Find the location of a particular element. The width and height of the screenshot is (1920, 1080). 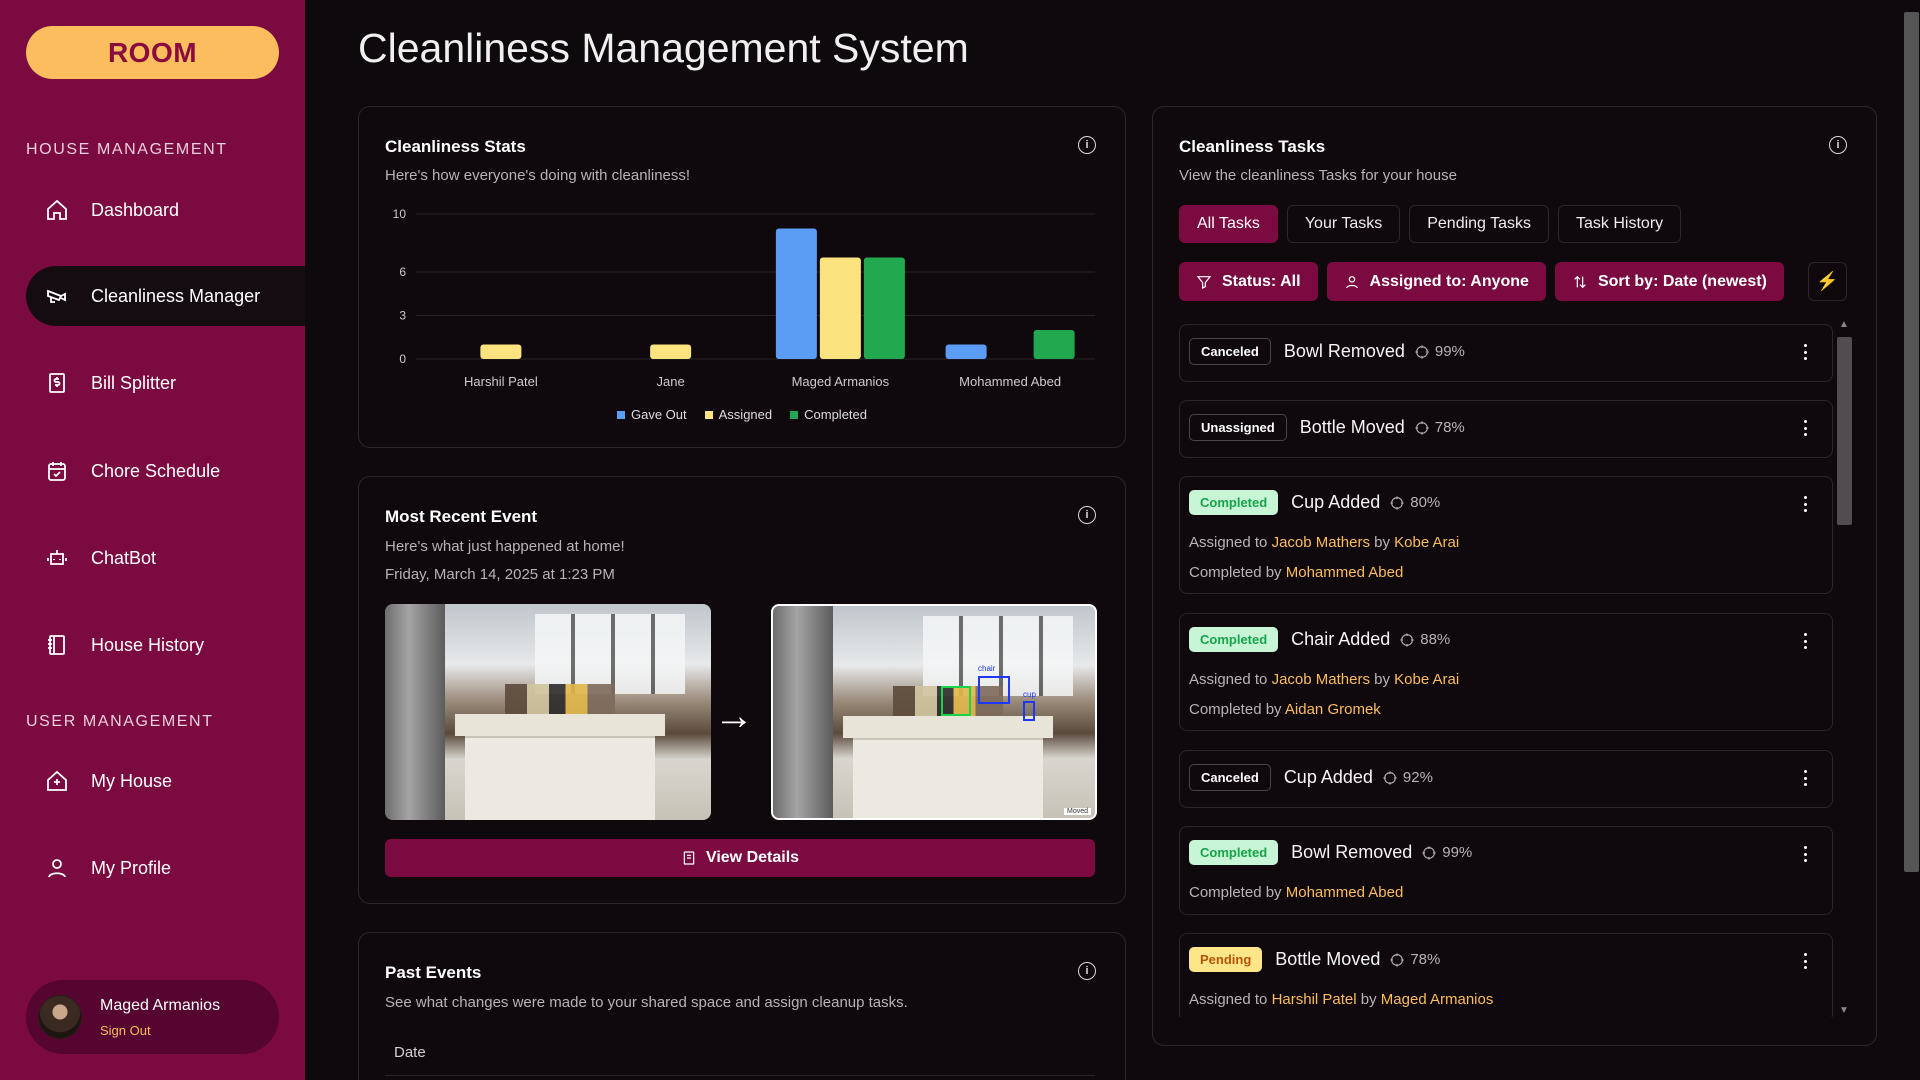

tab-all-tasks: All Tasks is located at coordinates (1228, 224).